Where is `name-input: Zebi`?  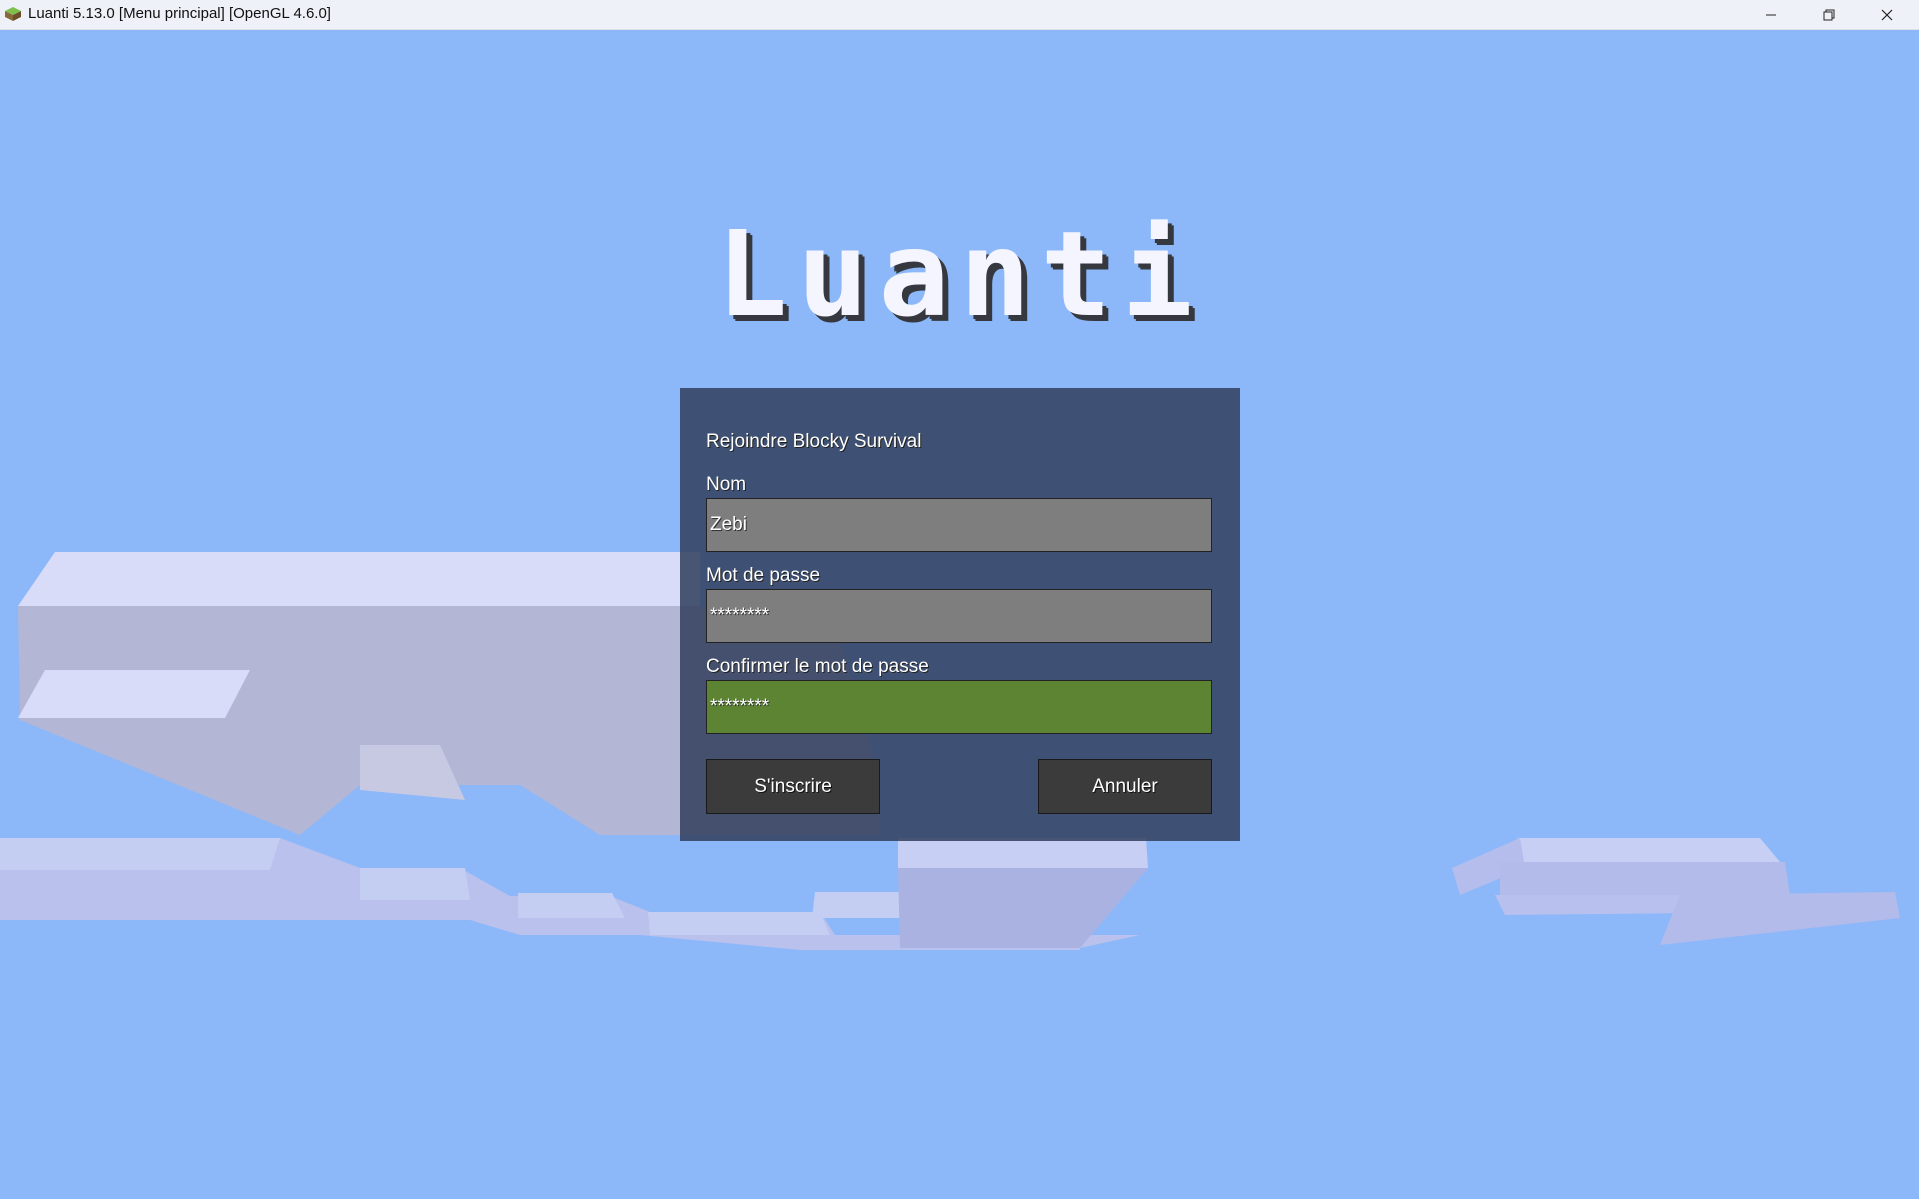 name-input: Zebi is located at coordinates (959, 525).